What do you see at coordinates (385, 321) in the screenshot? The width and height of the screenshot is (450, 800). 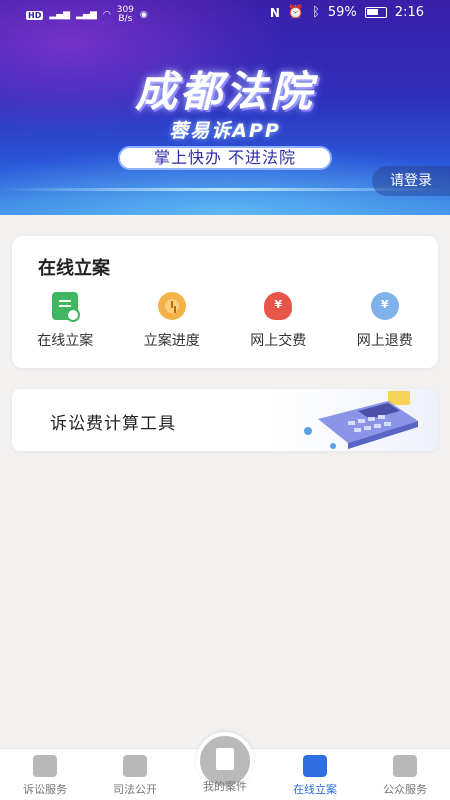 I see `service-online-refund: ¥ 网上退费` at bounding box center [385, 321].